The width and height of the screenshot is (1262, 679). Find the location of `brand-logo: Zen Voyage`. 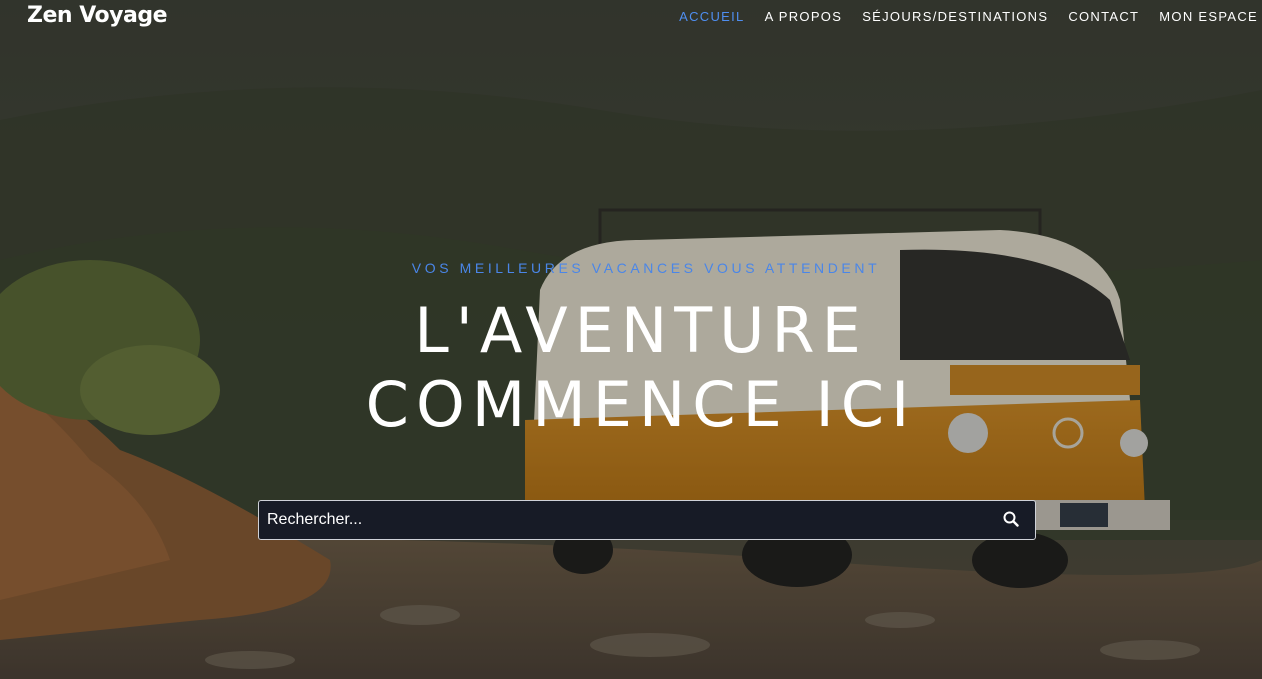

brand-logo: Zen Voyage is located at coordinates (97, 15).